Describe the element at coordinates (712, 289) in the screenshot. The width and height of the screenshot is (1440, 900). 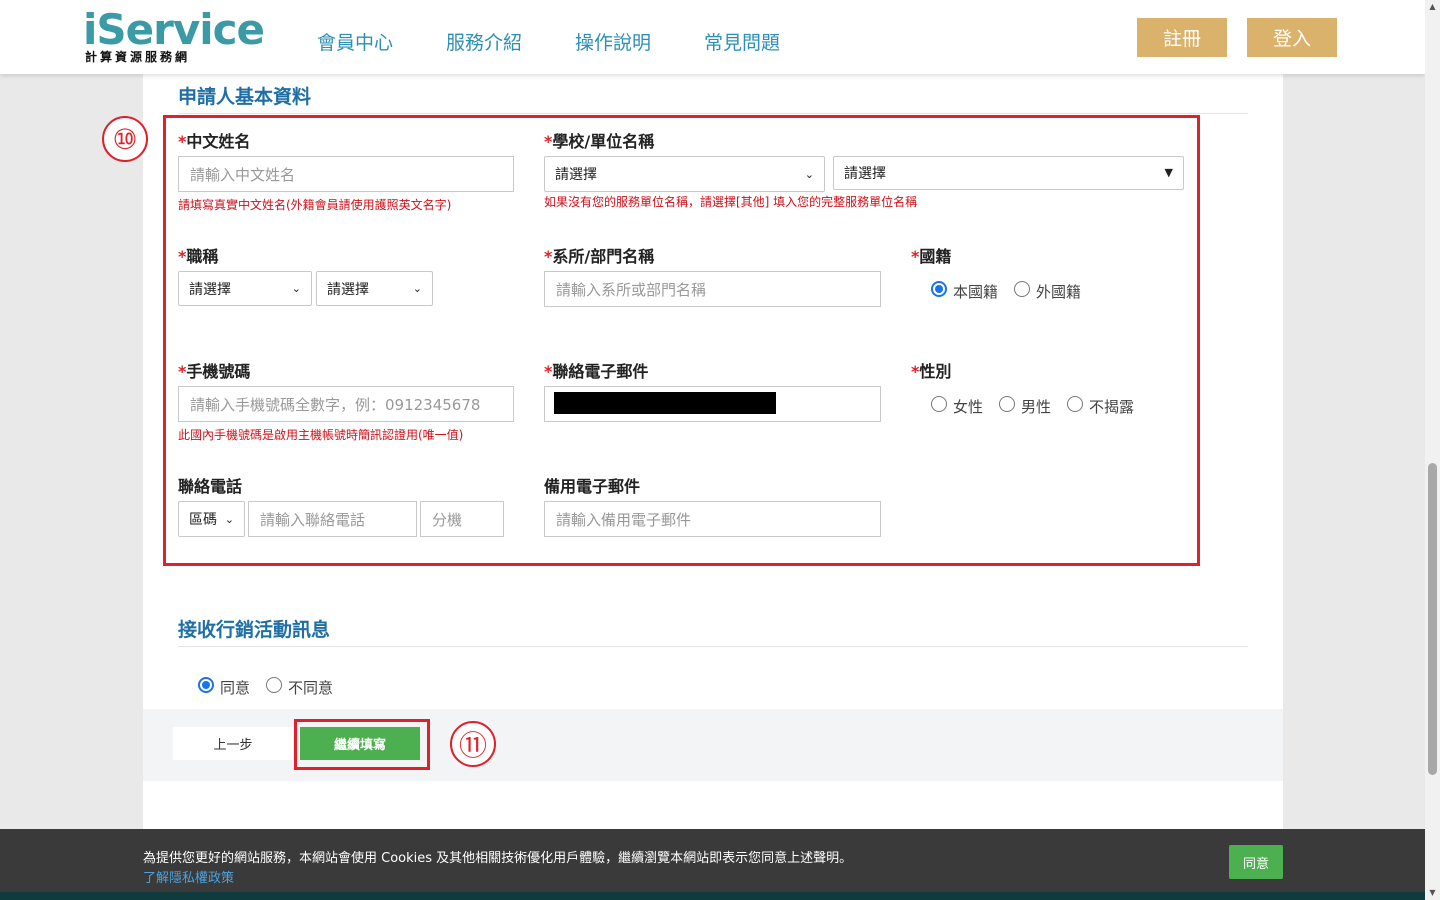
I see `department-input: 請輸入系所或部門名稱` at that location.